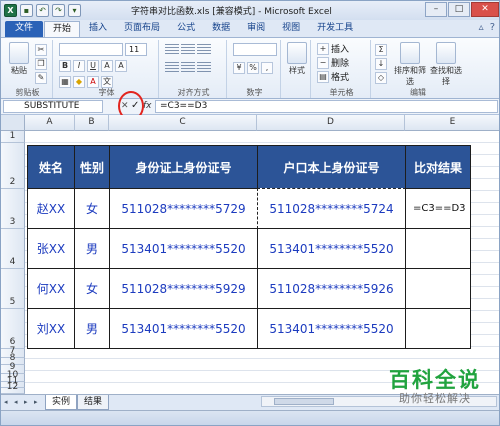  What do you see at coordinates (221, 29) in the screenshot?
I see `tab-data: 数据` at bounding box center [221, 29].